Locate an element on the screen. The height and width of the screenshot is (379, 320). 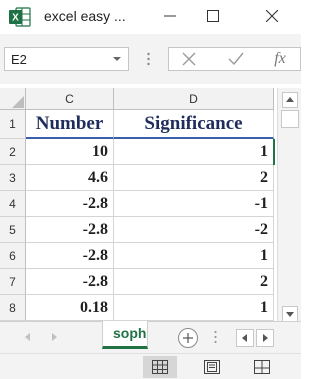
cancel-icon is located at coordinates (189, 59).